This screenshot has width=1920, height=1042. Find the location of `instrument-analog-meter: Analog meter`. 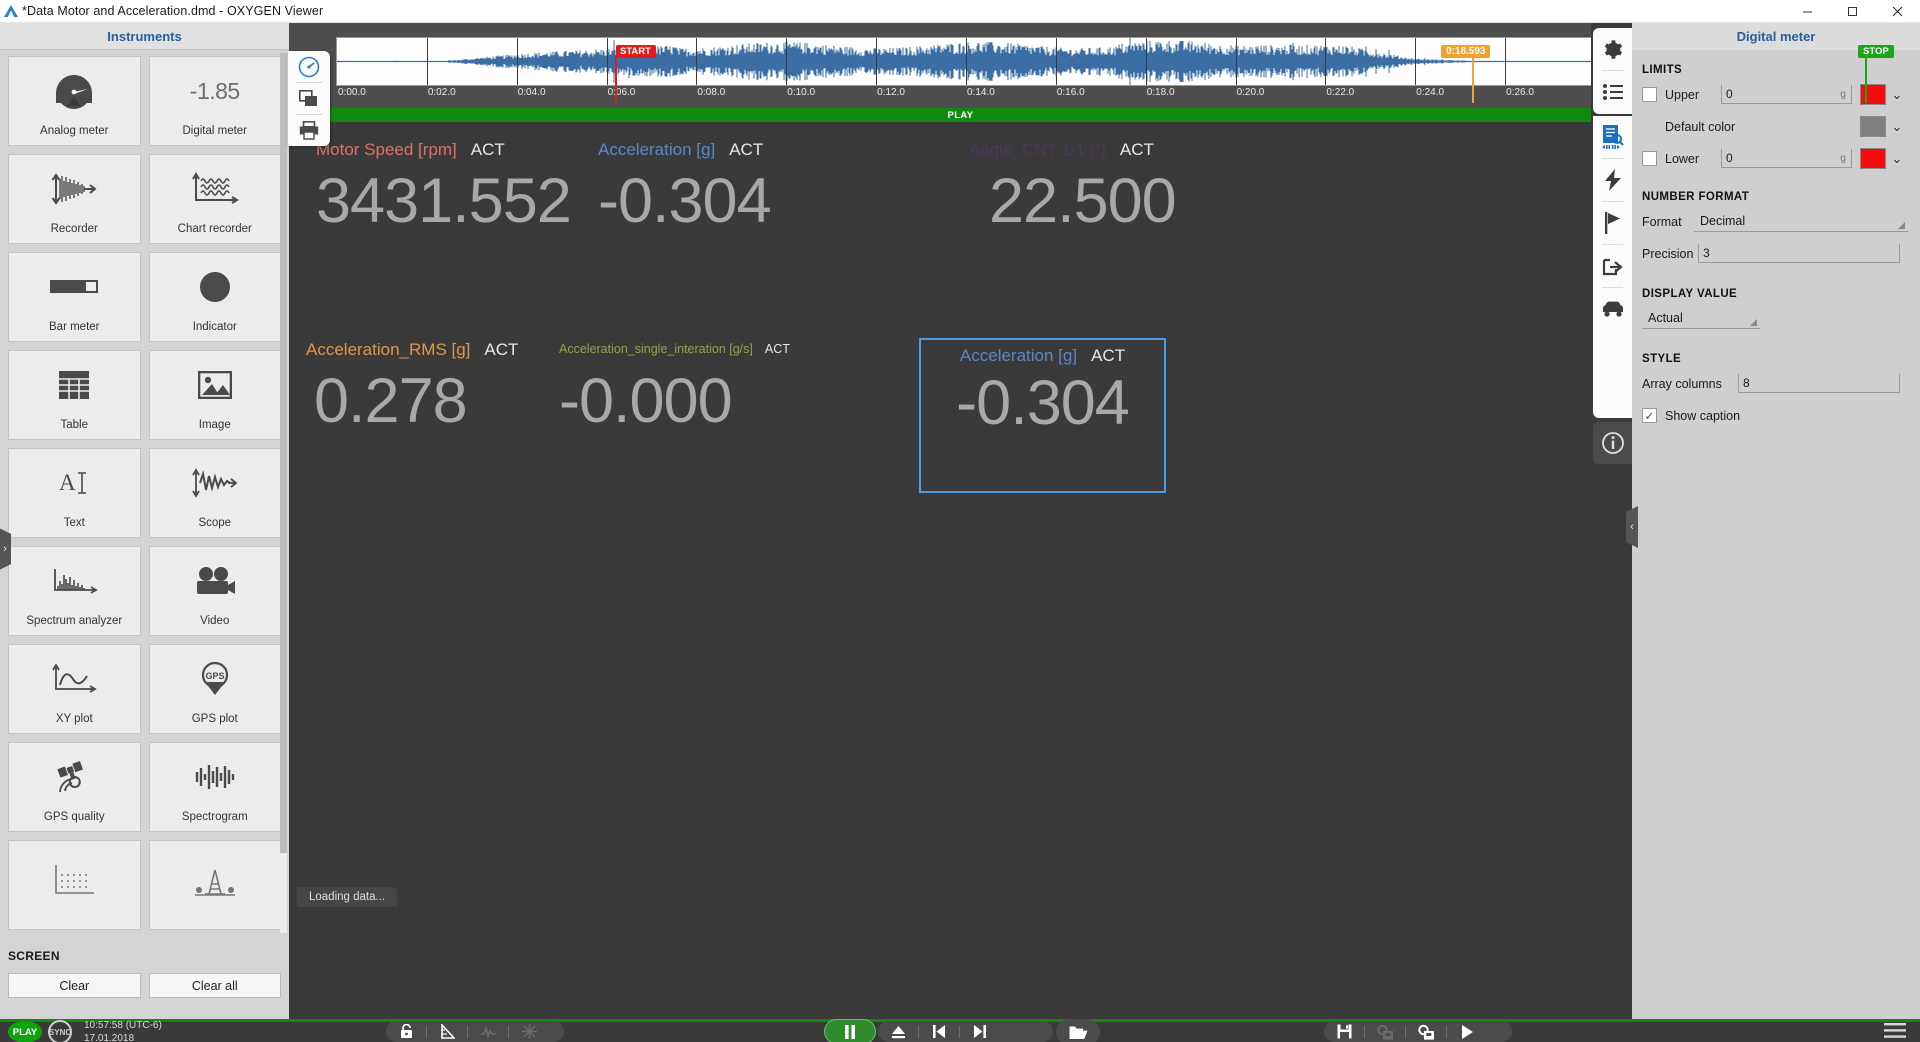

instrument-analog-meter: Analog meter is located at coordinates (74, 101).